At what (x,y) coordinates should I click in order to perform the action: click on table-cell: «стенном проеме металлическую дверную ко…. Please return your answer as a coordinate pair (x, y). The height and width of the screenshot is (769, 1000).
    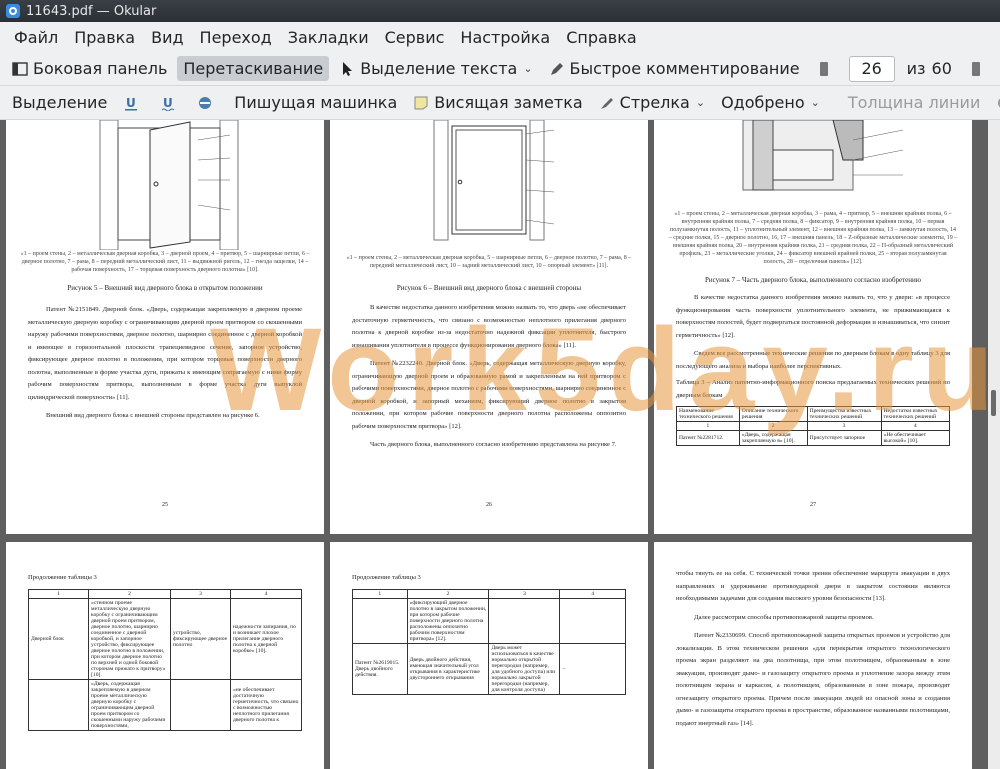
    Looking at the image, I should click on (129, 639).